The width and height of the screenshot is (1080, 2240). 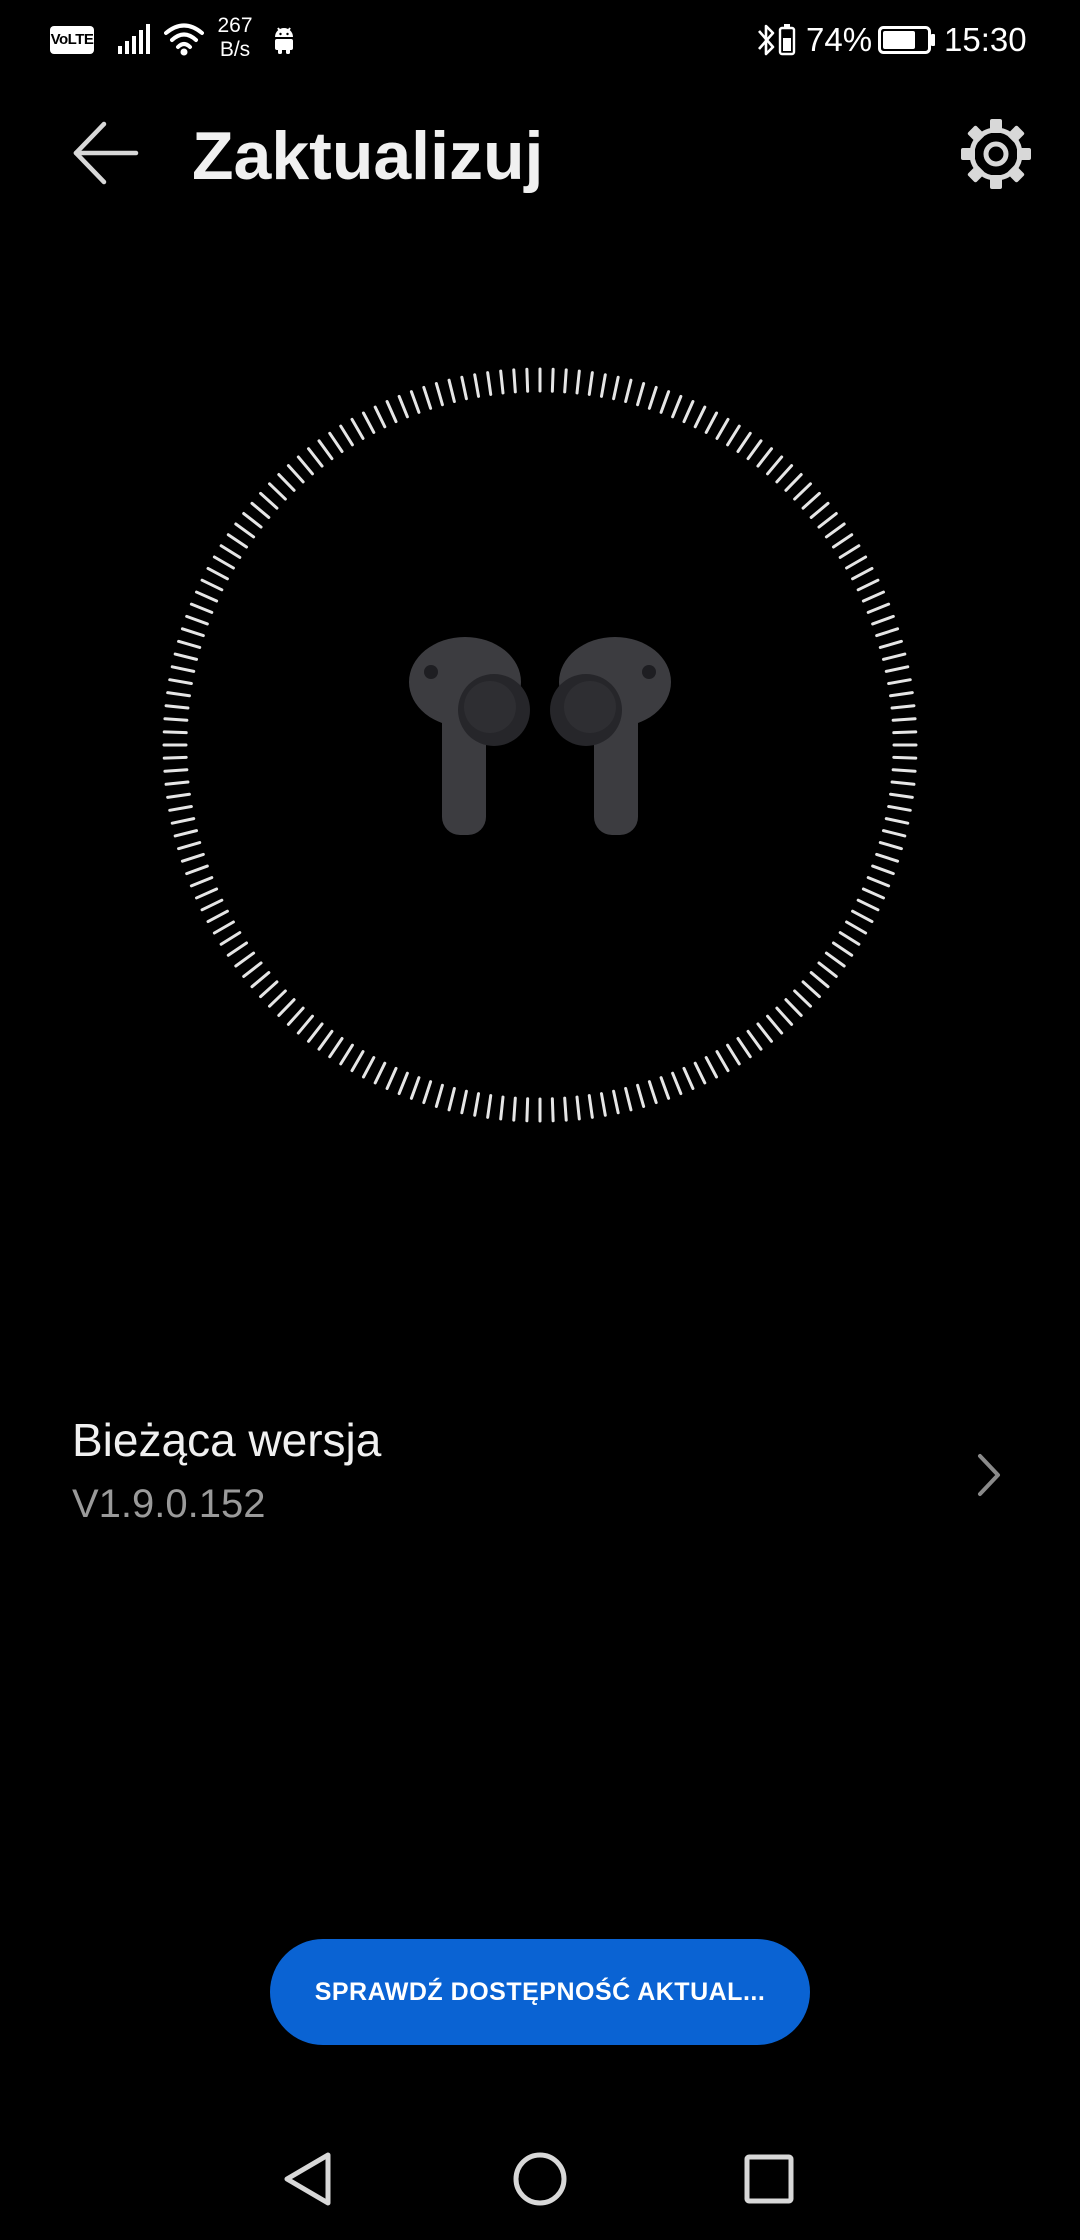 I want to click on nav-home-circle-icon, so click(x=540, y=2179).